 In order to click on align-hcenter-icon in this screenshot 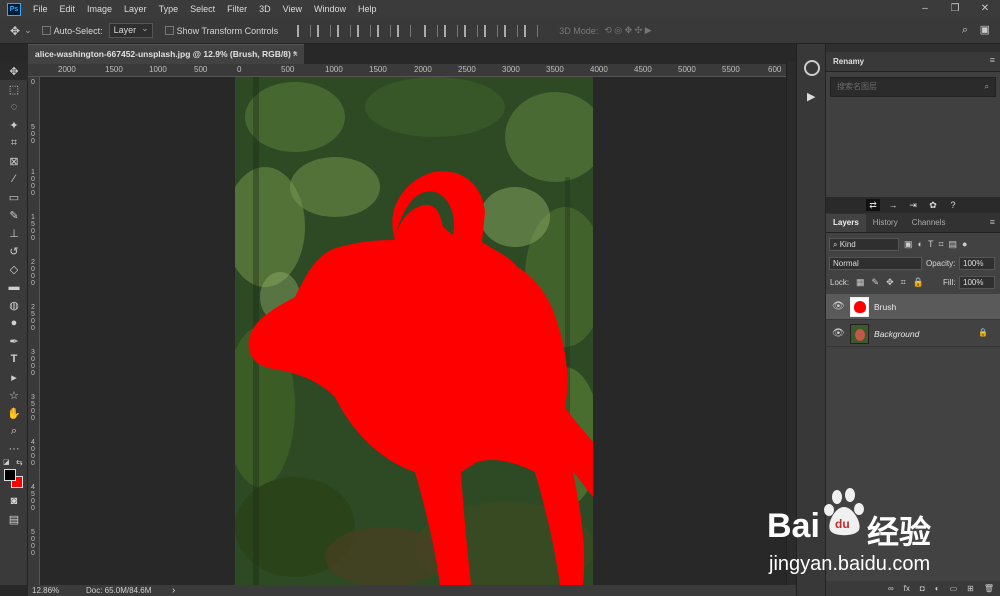, I will do `click(384, 30)`.